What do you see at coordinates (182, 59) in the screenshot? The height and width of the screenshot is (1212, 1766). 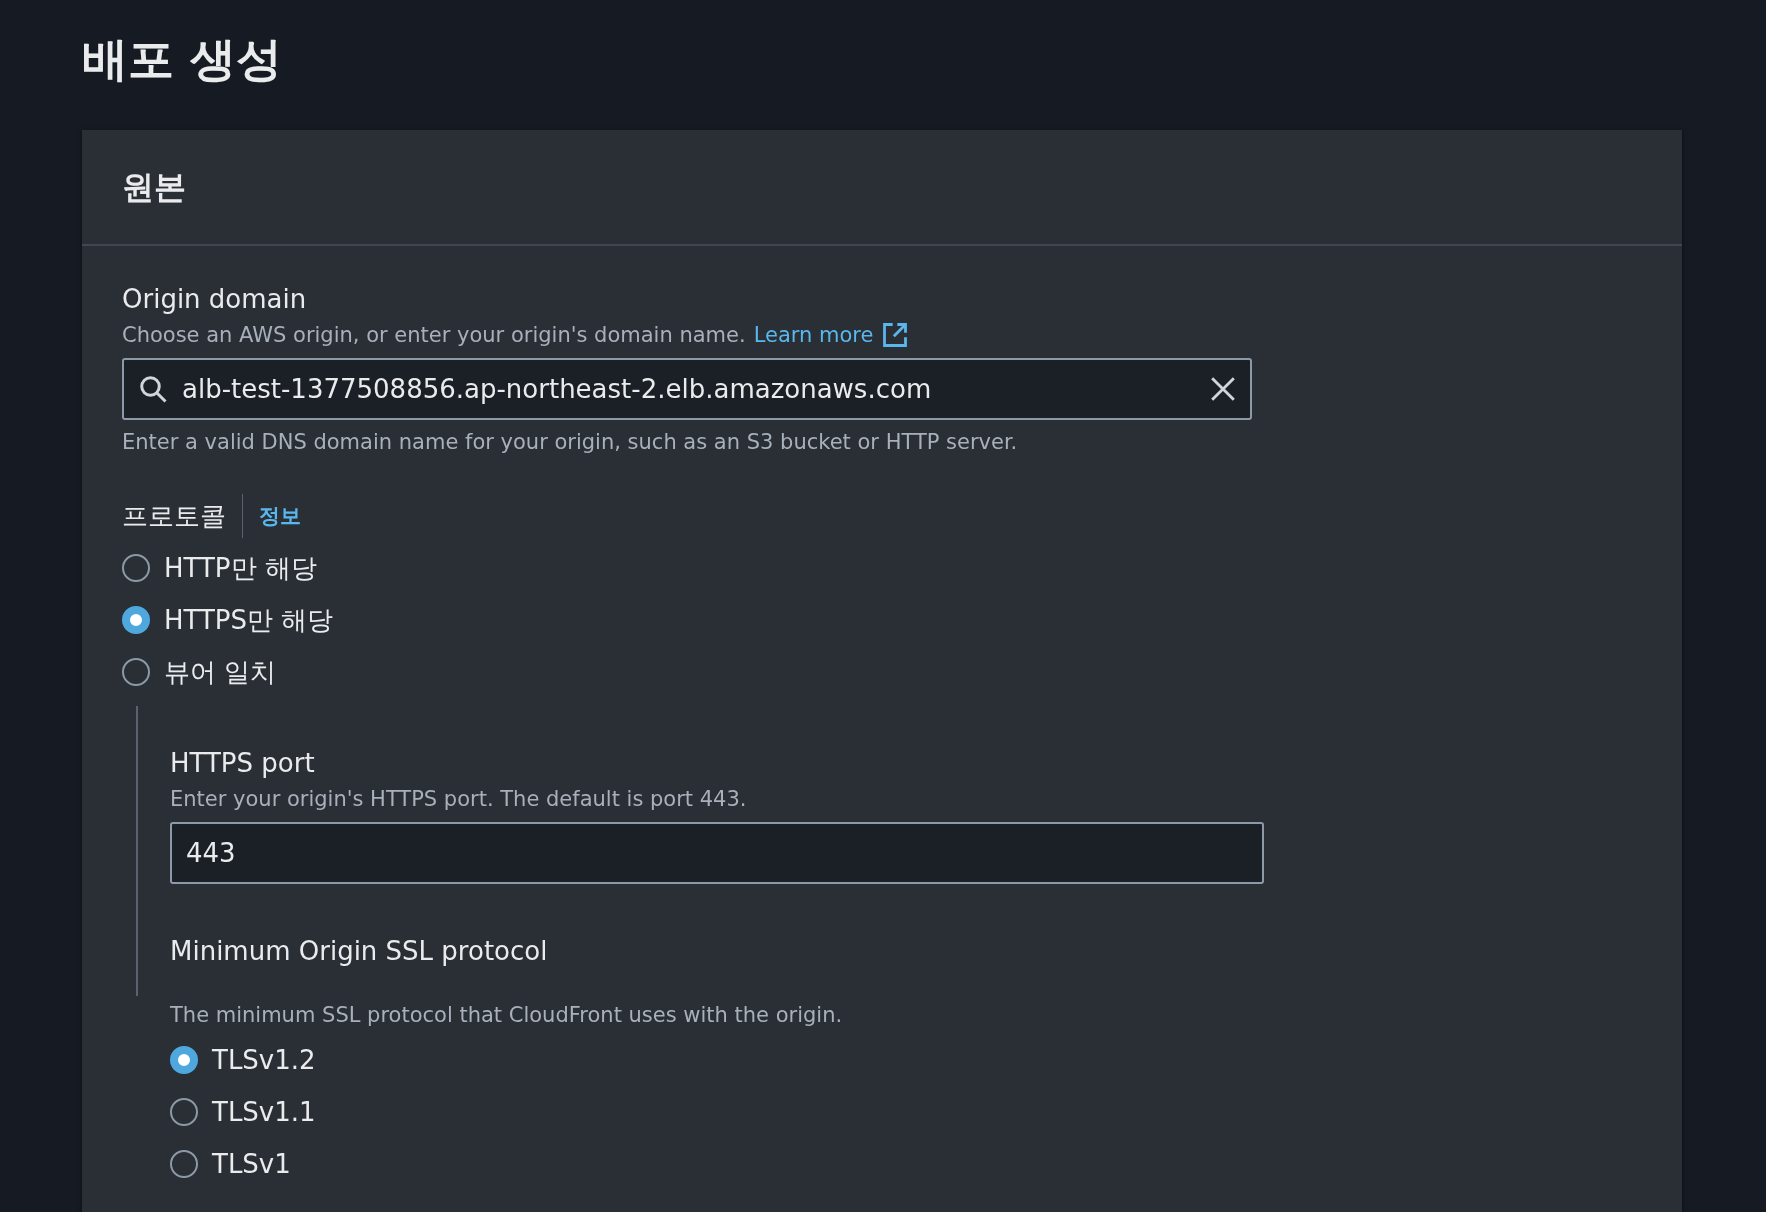 I see `page-title: 배포 생성` at bounding box center [182, 59].